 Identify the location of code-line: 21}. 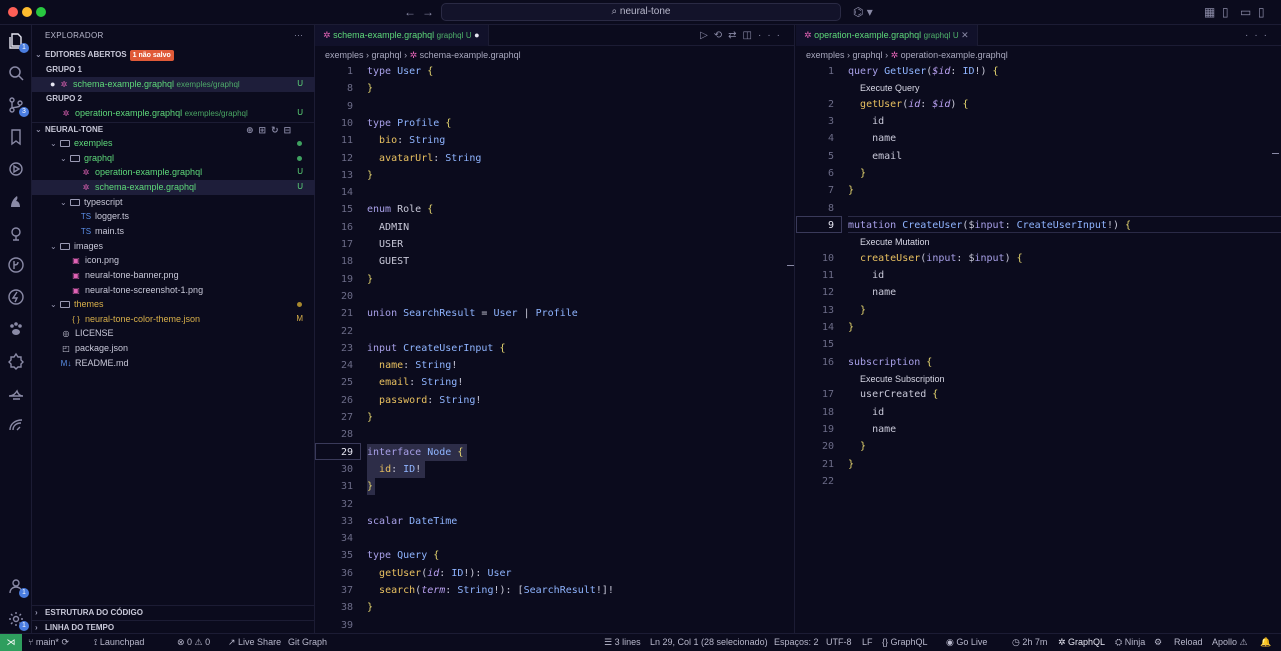
(1038, 464).